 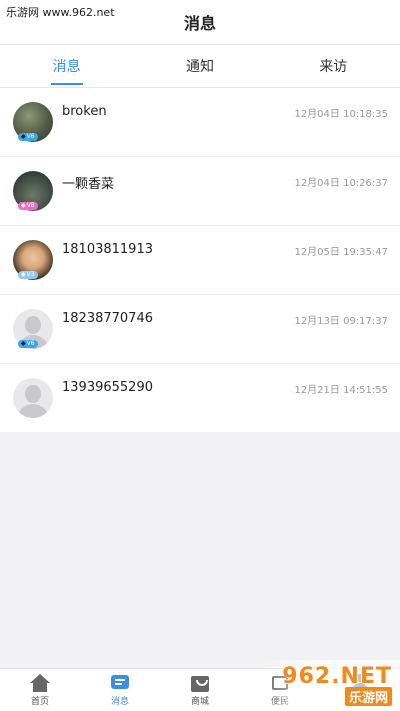 I want to click on message-time: 12月21日 14:51:55, so click(x=341, y=390).